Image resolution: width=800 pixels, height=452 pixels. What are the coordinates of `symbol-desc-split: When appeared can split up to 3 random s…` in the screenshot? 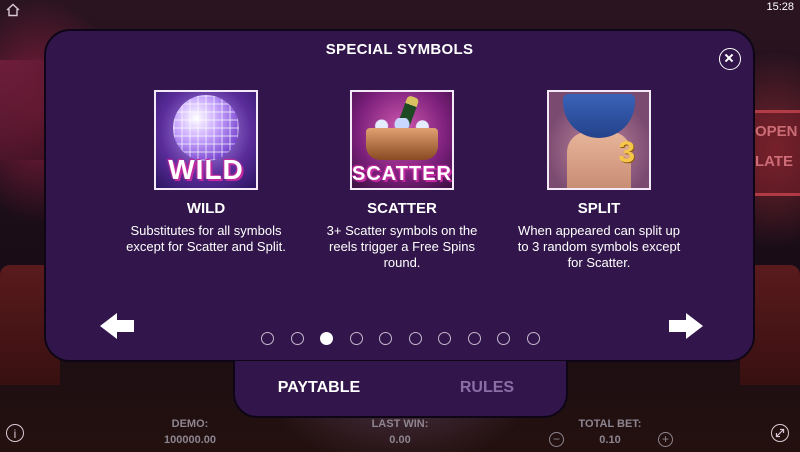 It's located at (599, 246).